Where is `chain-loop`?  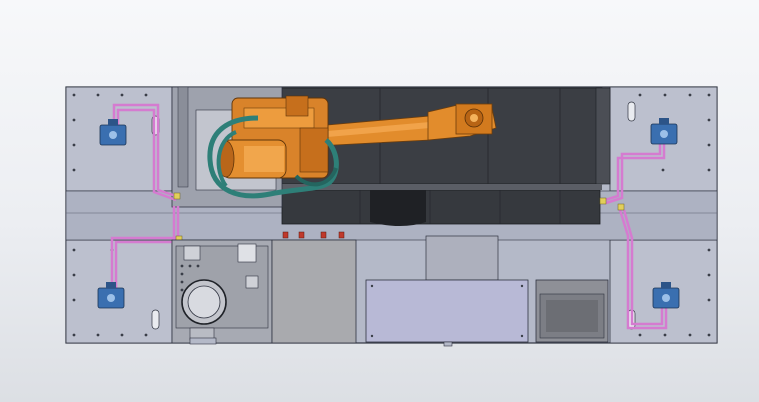
chain-loop is located at coordinates (398, 208).